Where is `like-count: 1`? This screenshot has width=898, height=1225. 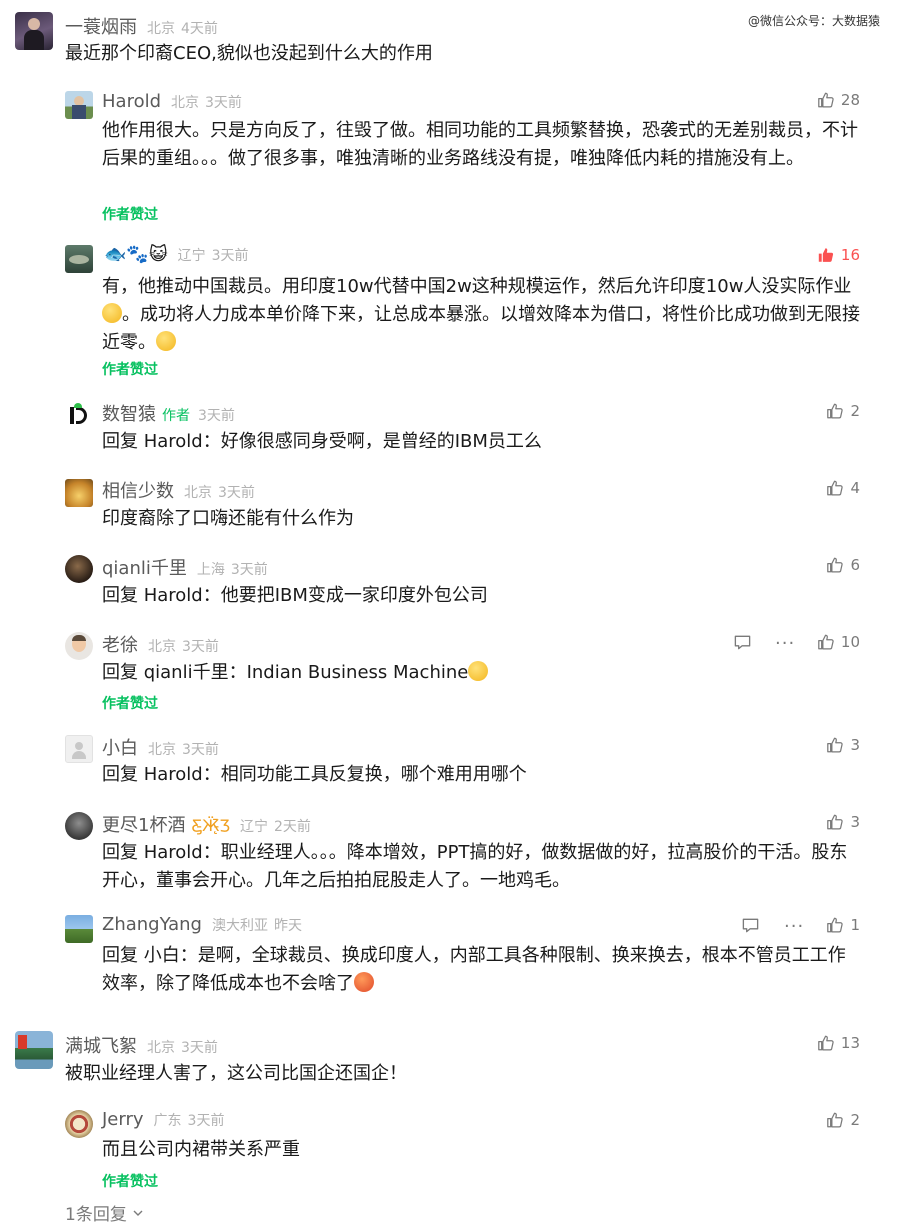 like-count: 1 is located at coordinates (855, 925).